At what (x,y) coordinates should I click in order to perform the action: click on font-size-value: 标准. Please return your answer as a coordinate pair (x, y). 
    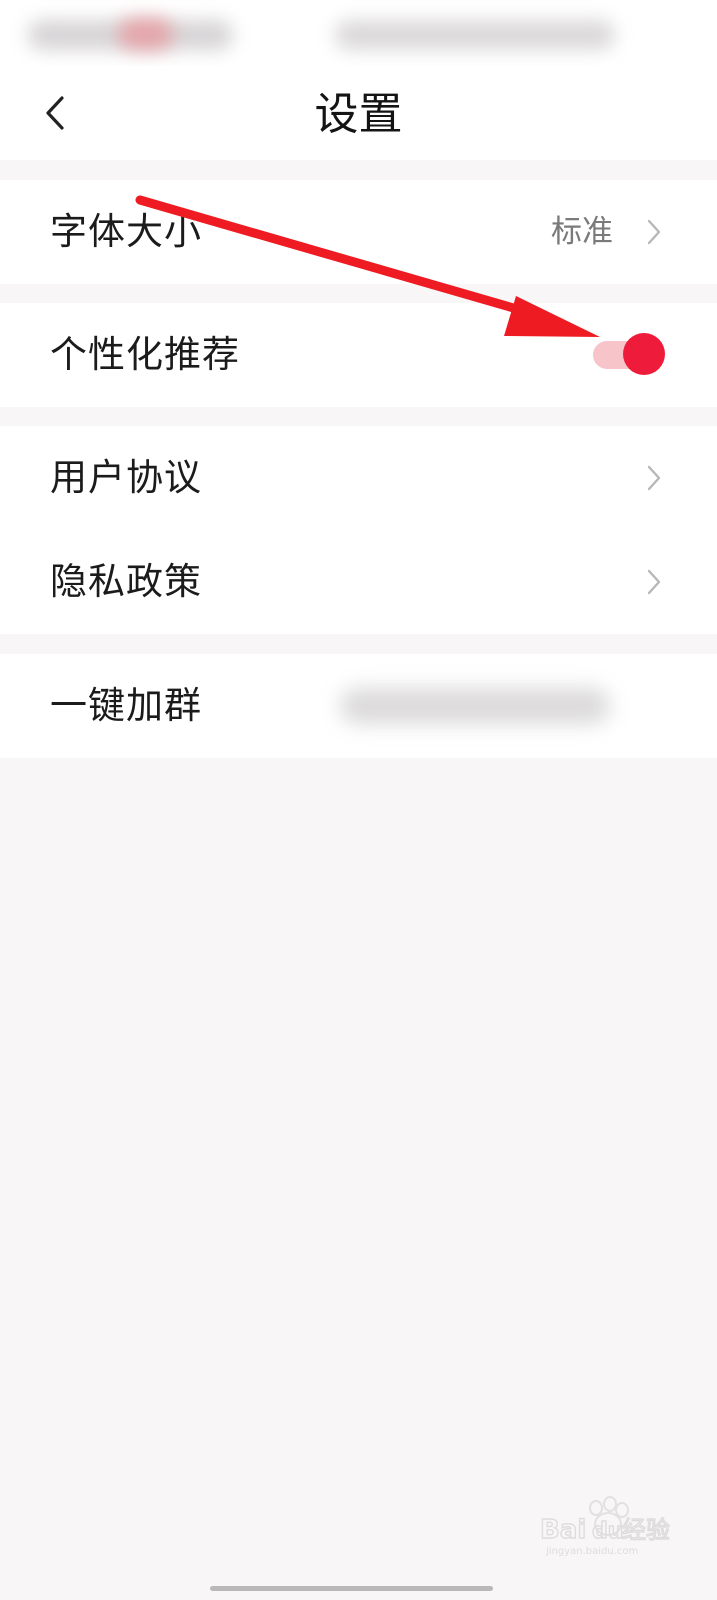
    Looking at the image, I should click on (582, 232).